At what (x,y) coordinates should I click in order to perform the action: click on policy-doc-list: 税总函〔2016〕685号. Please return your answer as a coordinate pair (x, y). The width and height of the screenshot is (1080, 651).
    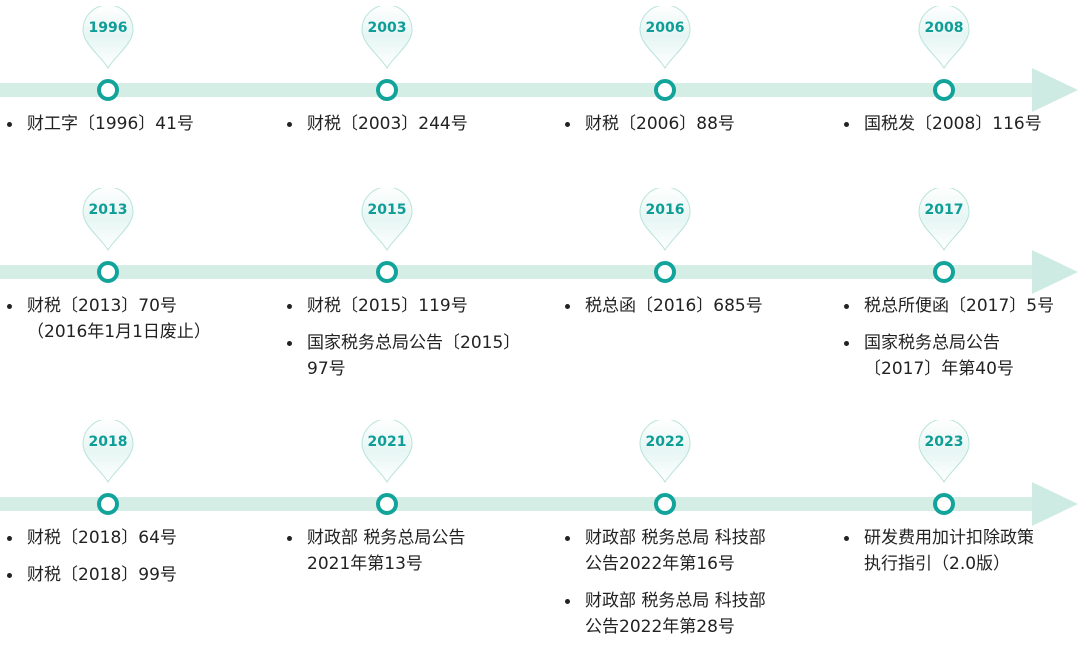
    Looking at the image, I should click on (685, 311).